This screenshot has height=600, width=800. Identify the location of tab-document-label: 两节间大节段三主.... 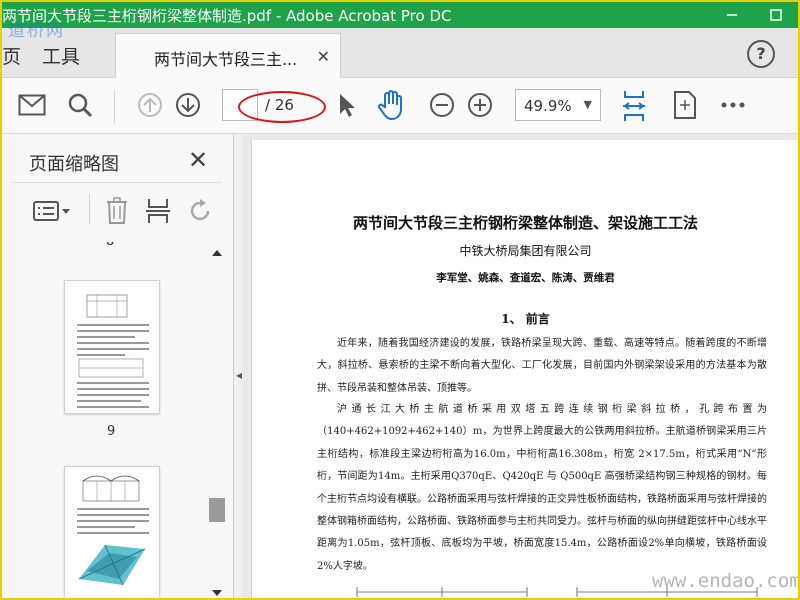
(226, 59).